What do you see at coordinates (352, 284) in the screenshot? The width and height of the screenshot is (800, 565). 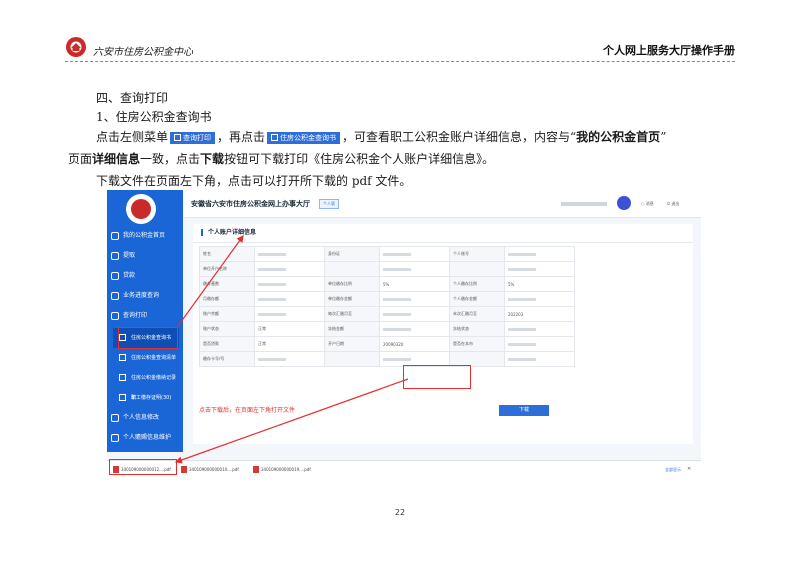 I see `field-label: 单位缴存比例` at bounding box center [352, 284].